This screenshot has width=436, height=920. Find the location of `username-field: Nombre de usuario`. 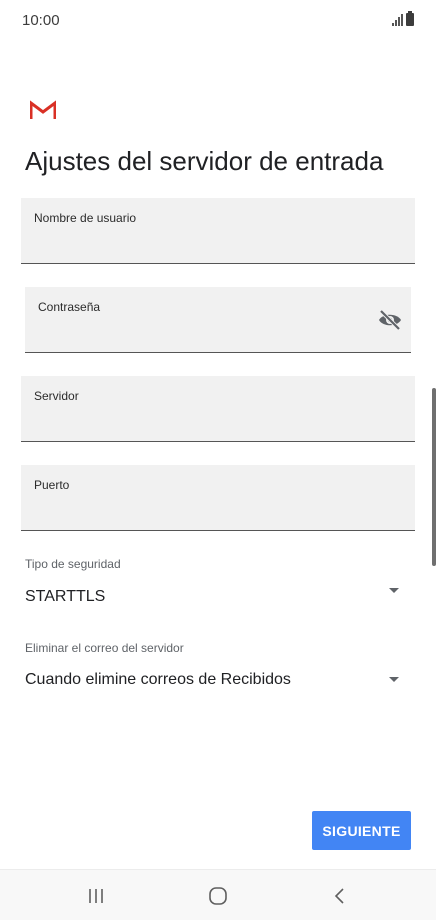

username-field: Nombre de usuario is located at coordinates (218, 231).